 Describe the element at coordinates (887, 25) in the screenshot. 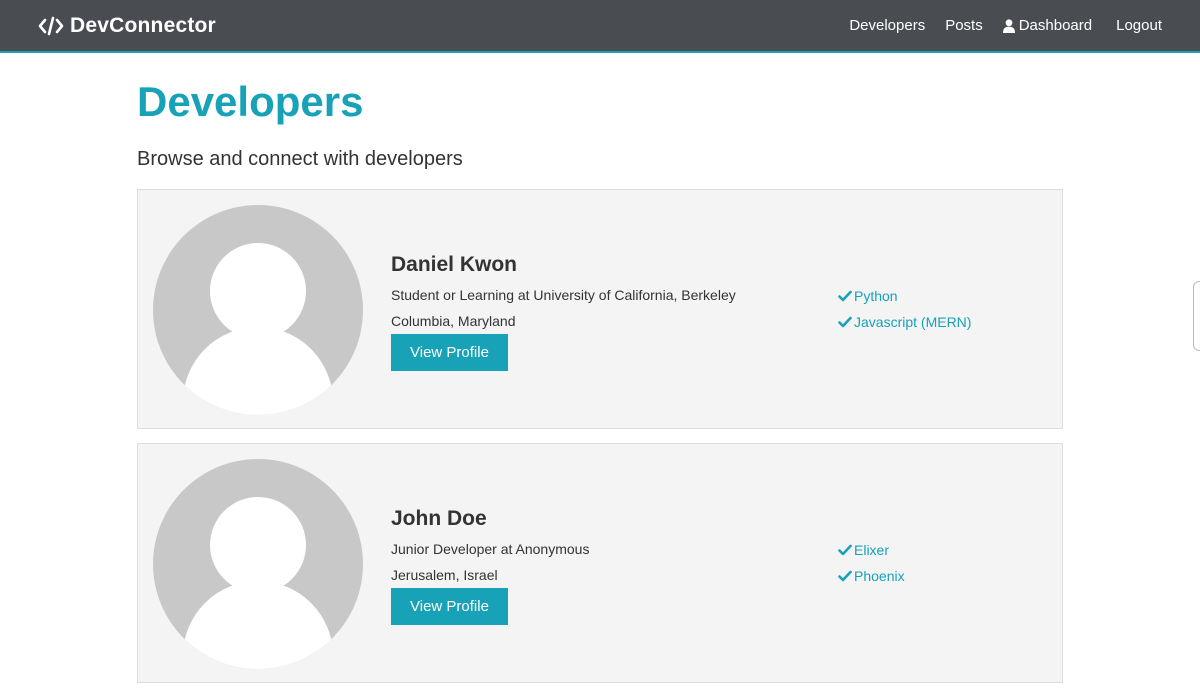

I see `nav-developers-link: Developers` at that location.